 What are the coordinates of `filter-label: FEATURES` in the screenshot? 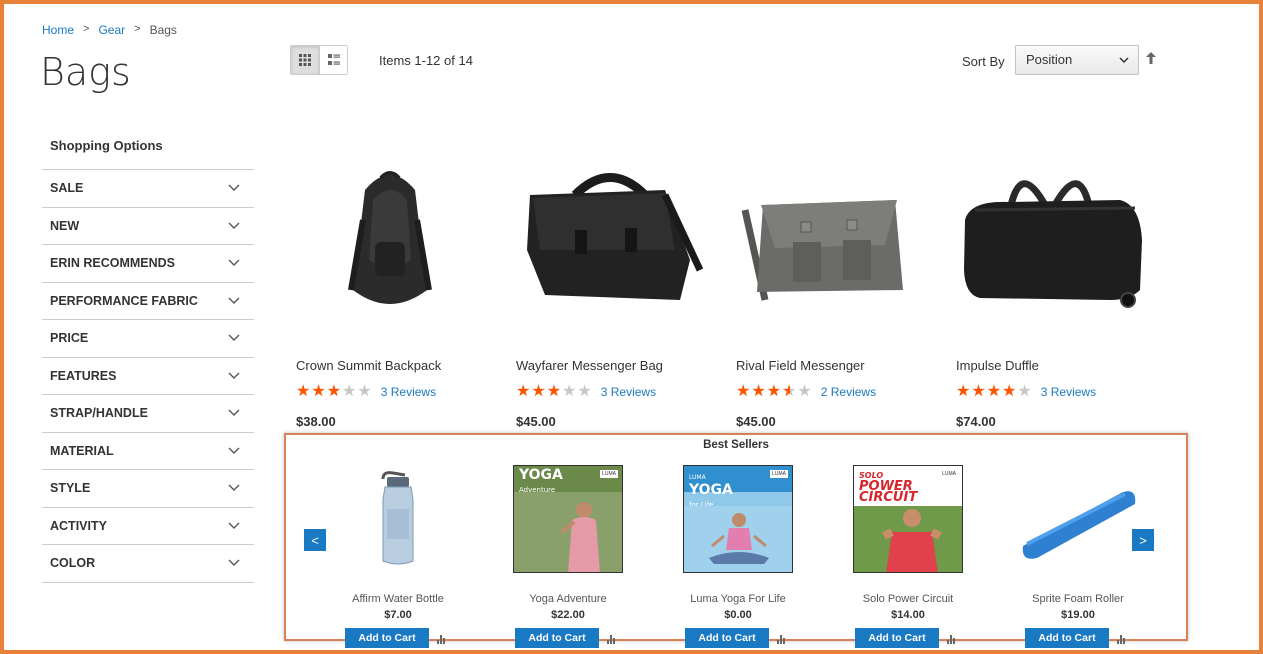 It's located at (83, 375).